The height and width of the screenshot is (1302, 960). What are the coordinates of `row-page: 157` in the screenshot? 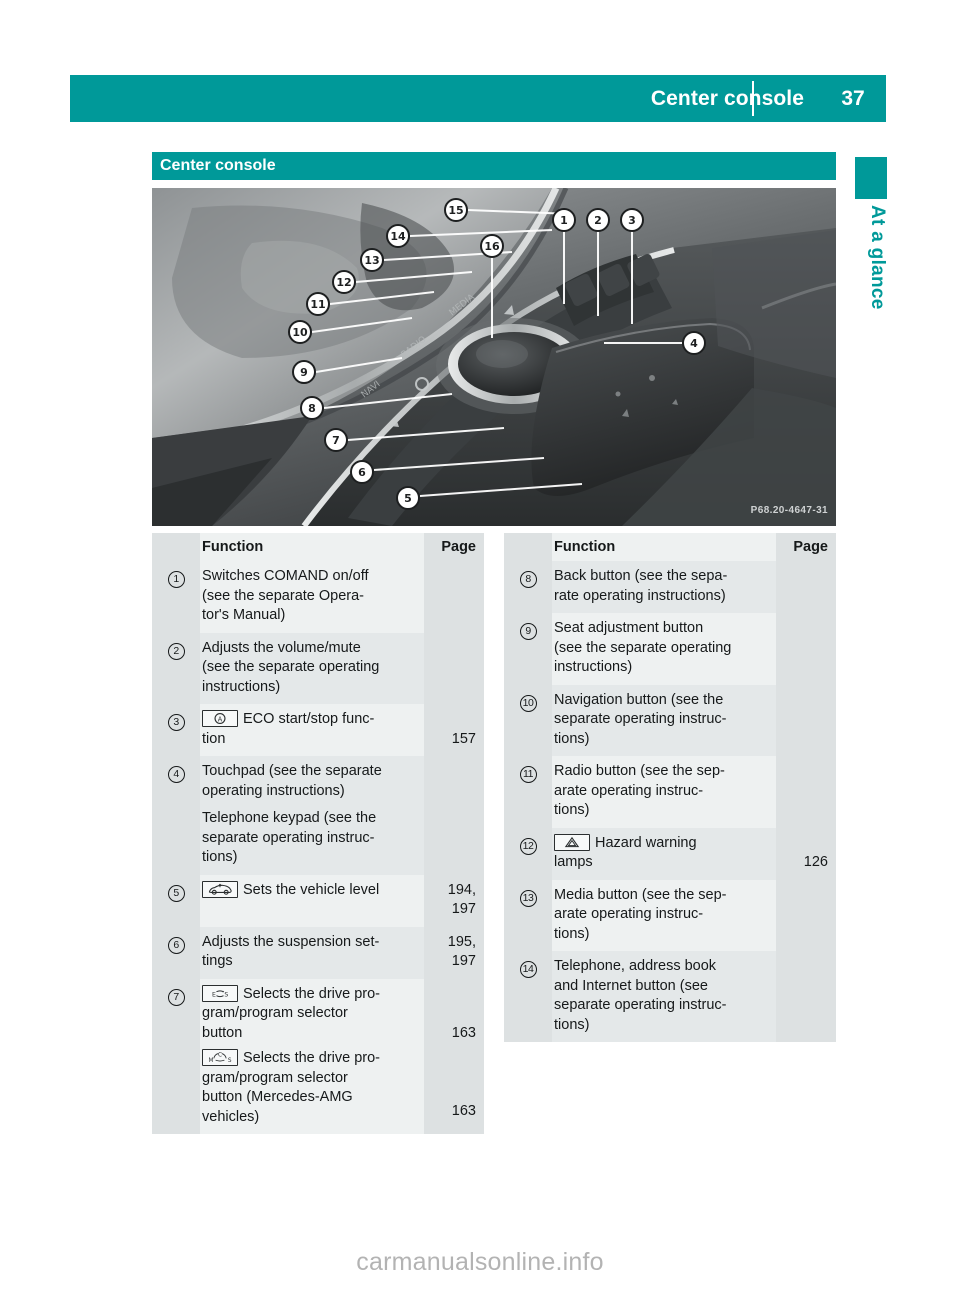 It's located at (454, 730).